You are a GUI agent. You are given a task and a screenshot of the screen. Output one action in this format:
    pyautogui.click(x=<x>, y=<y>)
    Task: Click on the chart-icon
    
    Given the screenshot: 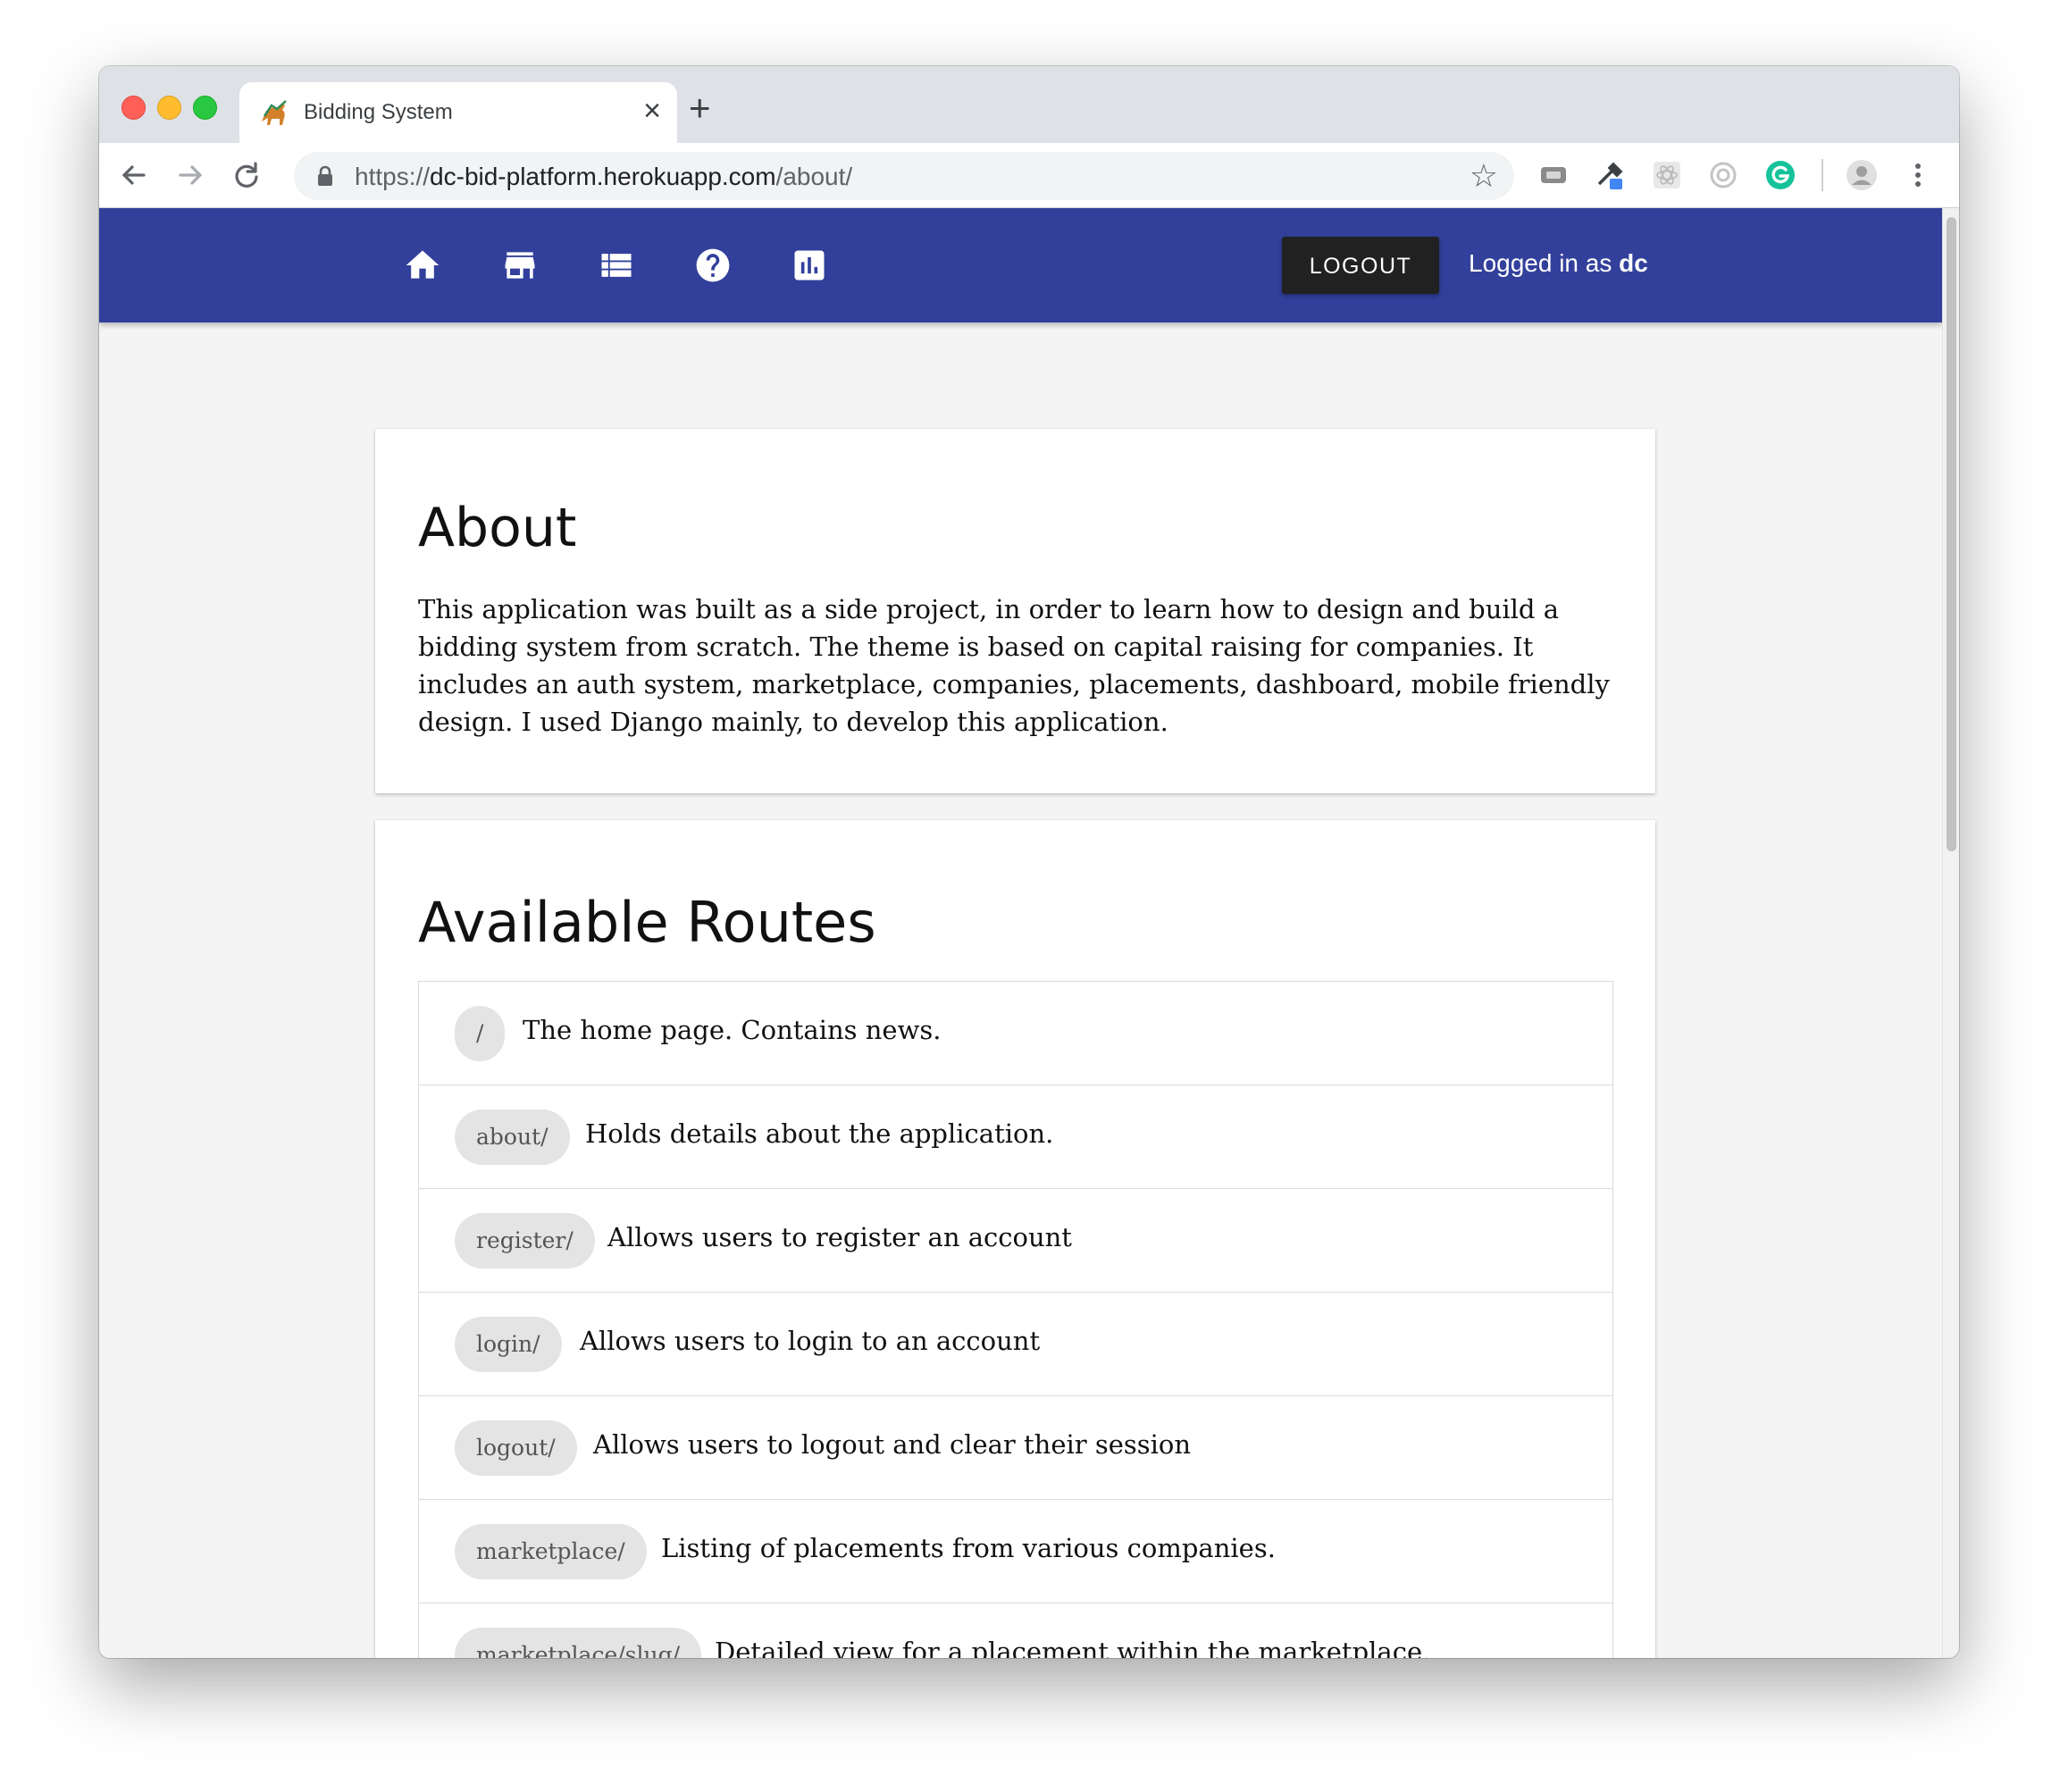 What is the action you would take?
    pyautogui.click(x=810, y=265)
    